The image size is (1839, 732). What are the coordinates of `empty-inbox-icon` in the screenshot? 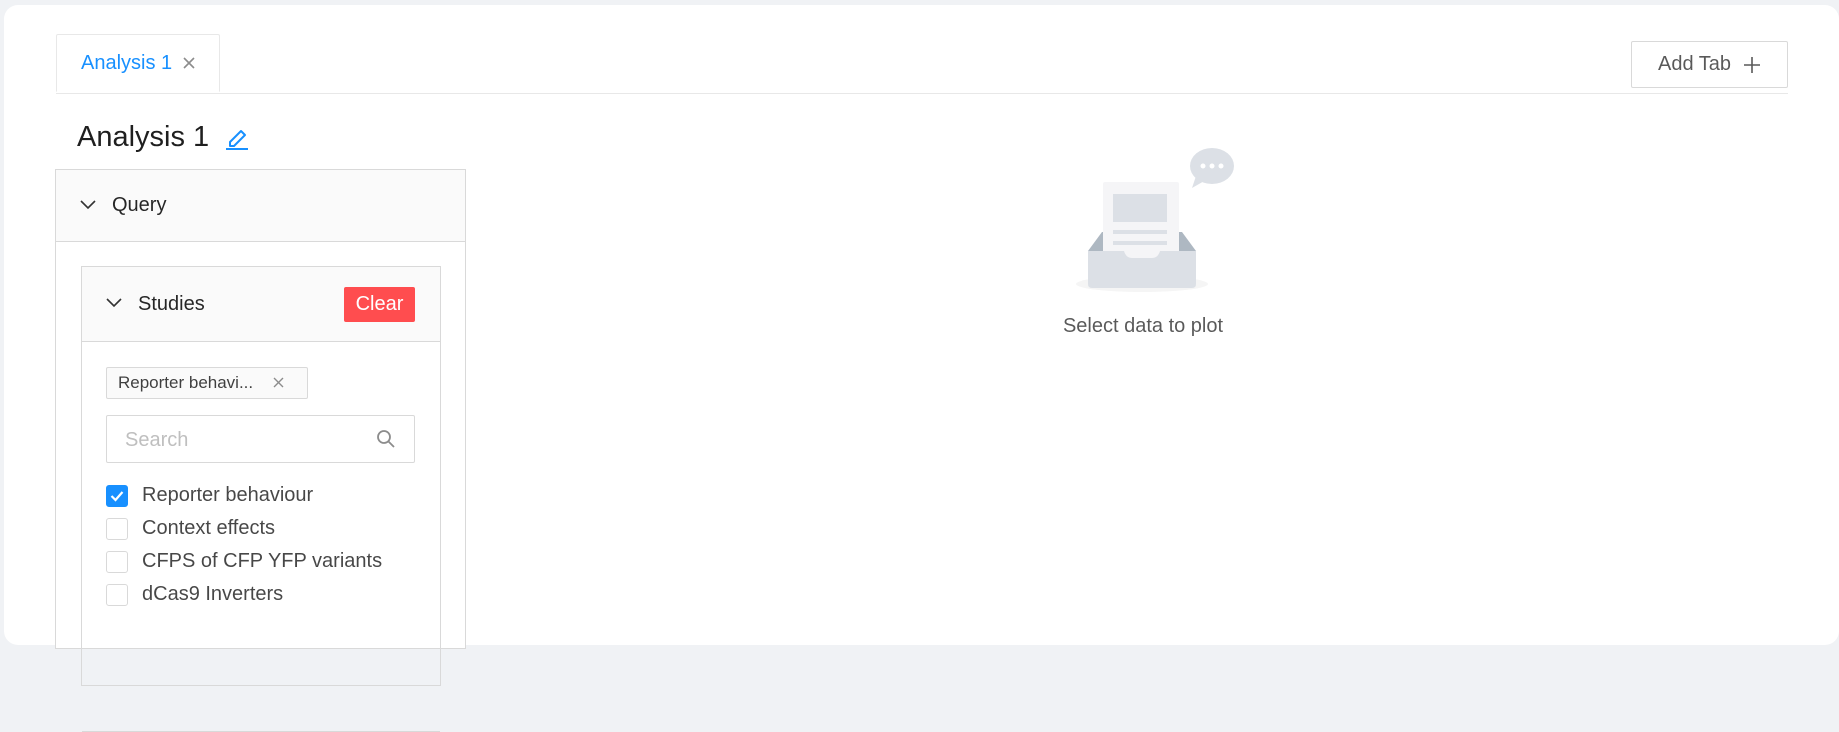 It's located at (1159, 228).